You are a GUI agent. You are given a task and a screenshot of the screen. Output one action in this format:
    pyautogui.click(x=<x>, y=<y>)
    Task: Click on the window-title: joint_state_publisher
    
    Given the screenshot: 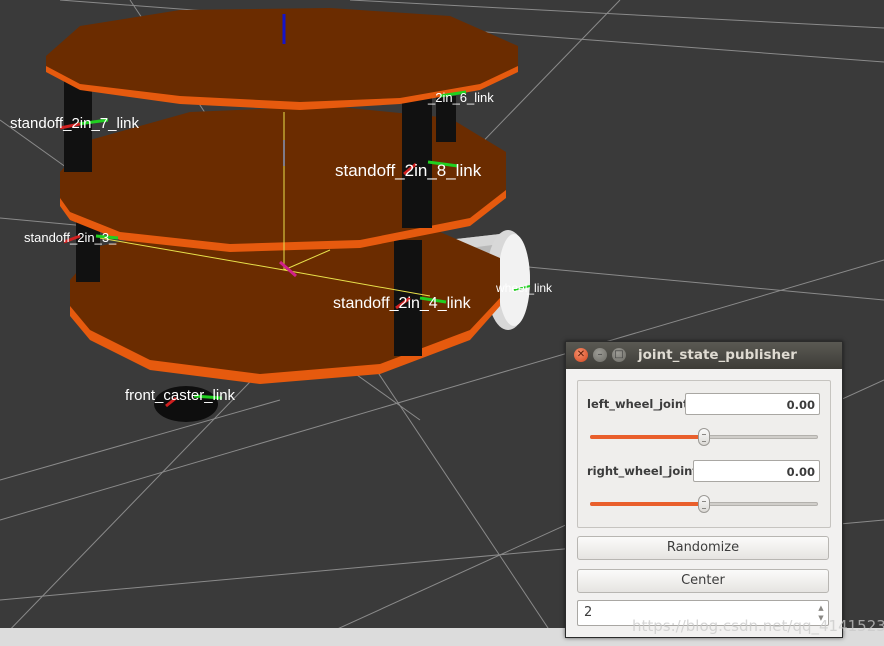 What is the action you would take?
    pyautogui.click(x=717, y=355)
    